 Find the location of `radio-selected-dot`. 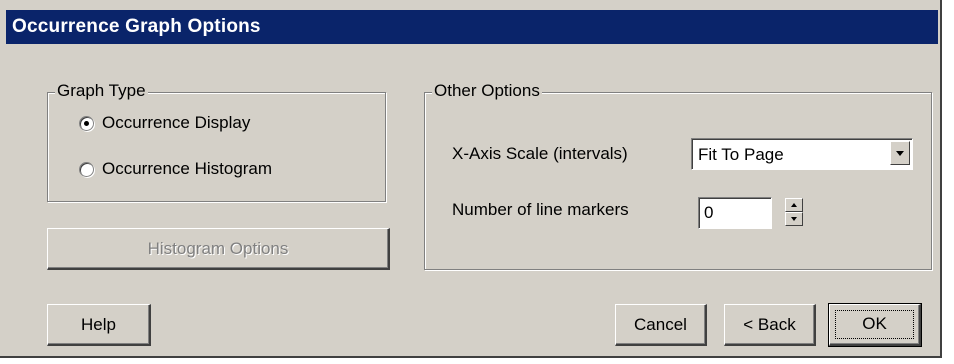

radio-selected-dot is located at coordinates (86, 123).